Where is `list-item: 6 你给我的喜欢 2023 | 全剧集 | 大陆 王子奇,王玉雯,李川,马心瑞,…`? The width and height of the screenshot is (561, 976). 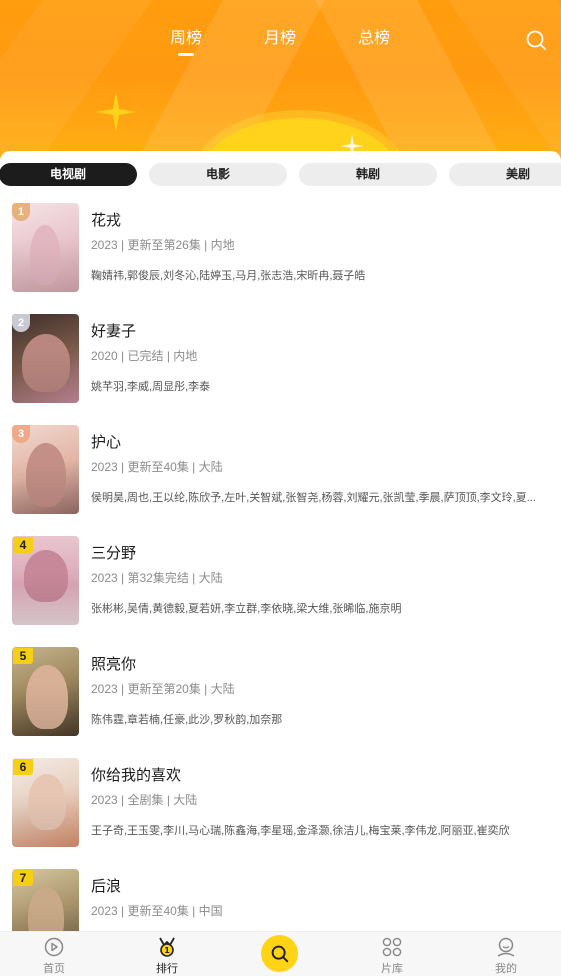 list-item: 6 你给我的喜欢 2023 | 全剧集 | 大陆 王子奇,王玉雯,李川,马心瑞,… is located at coordinates (280, 813).